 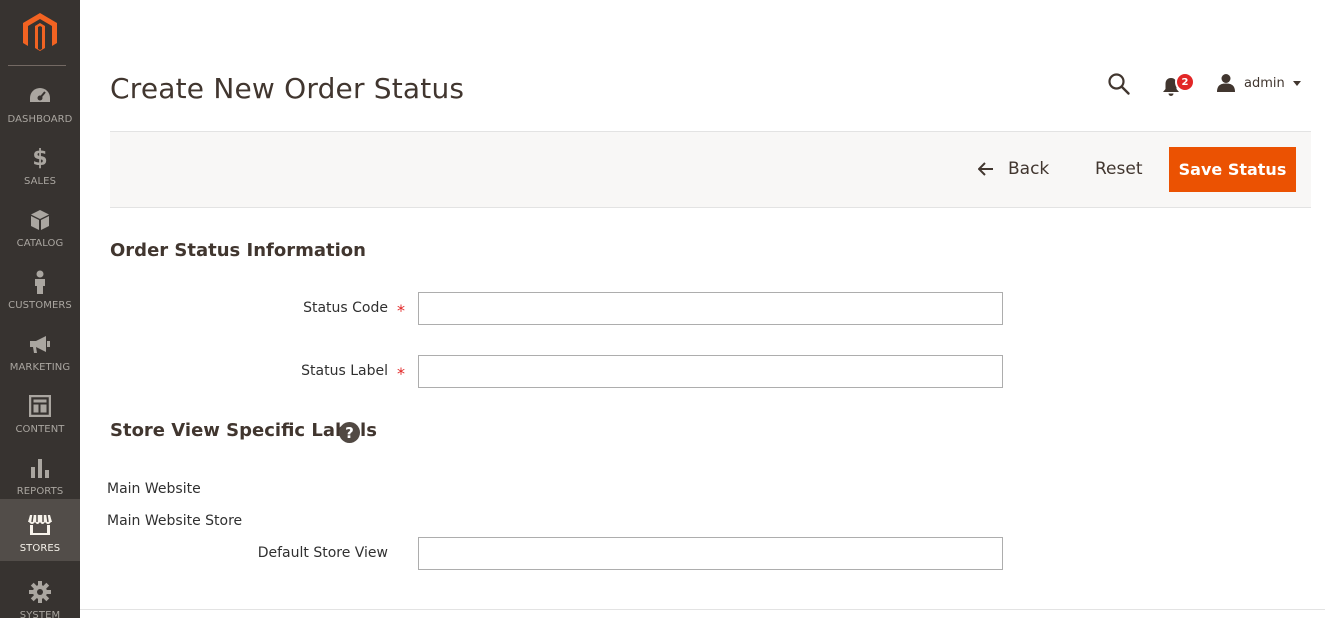 What do you see at coordinates (349, 432) in the screenshot?
I see `help-icon: ?` at bounding box center [349, 432].